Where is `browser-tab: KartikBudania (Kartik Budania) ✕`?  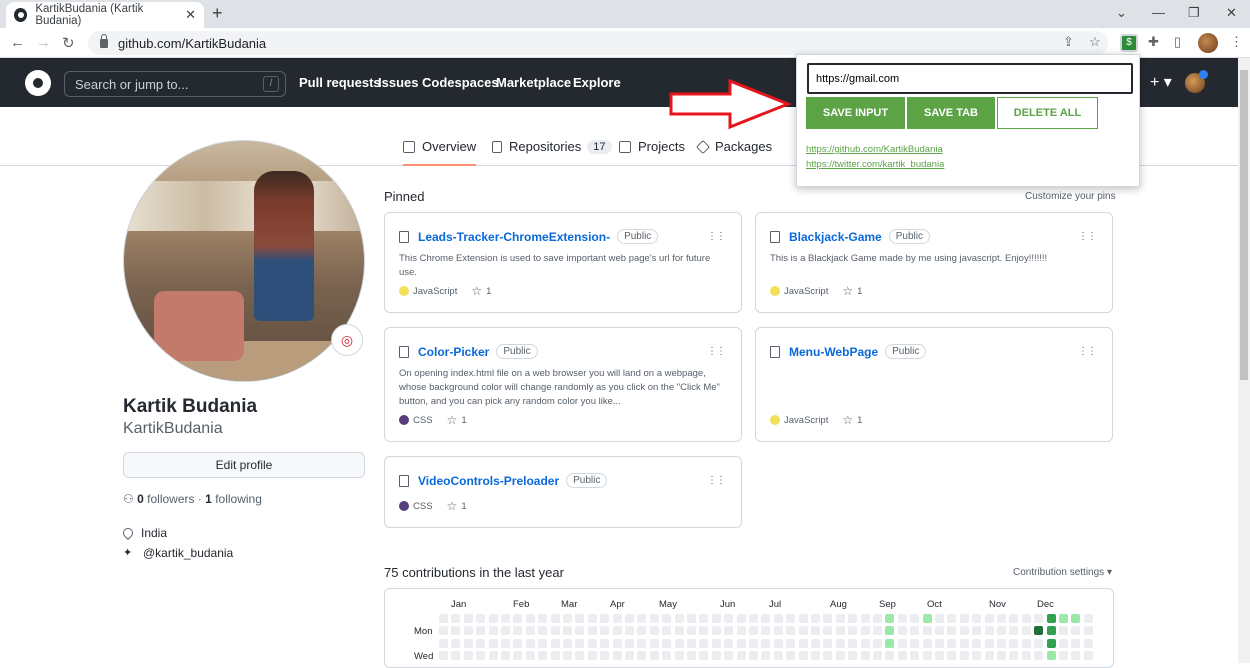
browser-tab: KartikBudania (Kartik Budania) ✕ is located at coordinates (105, 15).